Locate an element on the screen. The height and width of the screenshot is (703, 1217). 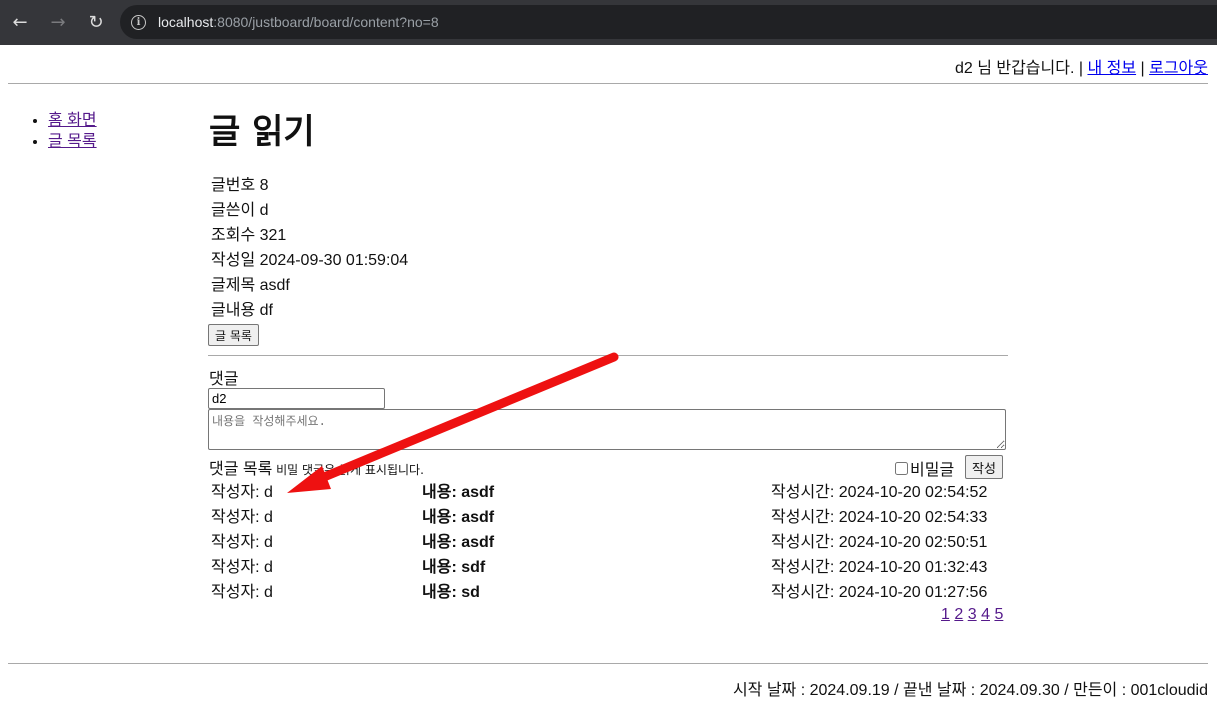
comment-content-text: sd is located at coordinates (470, 592).